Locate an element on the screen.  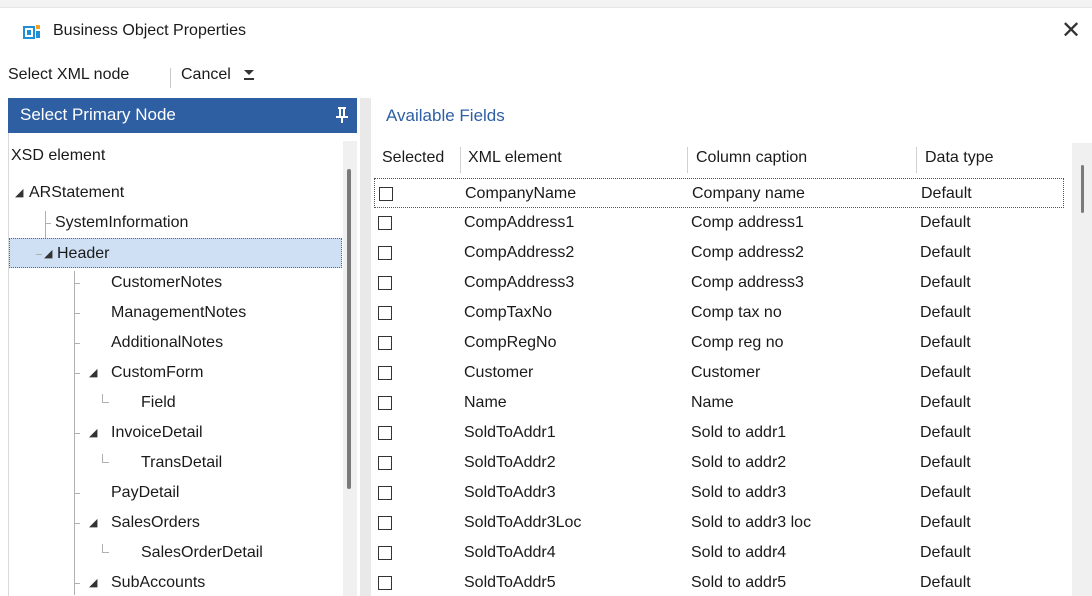
right-scrollbar-thumb is located at coordinates (1082, 189).